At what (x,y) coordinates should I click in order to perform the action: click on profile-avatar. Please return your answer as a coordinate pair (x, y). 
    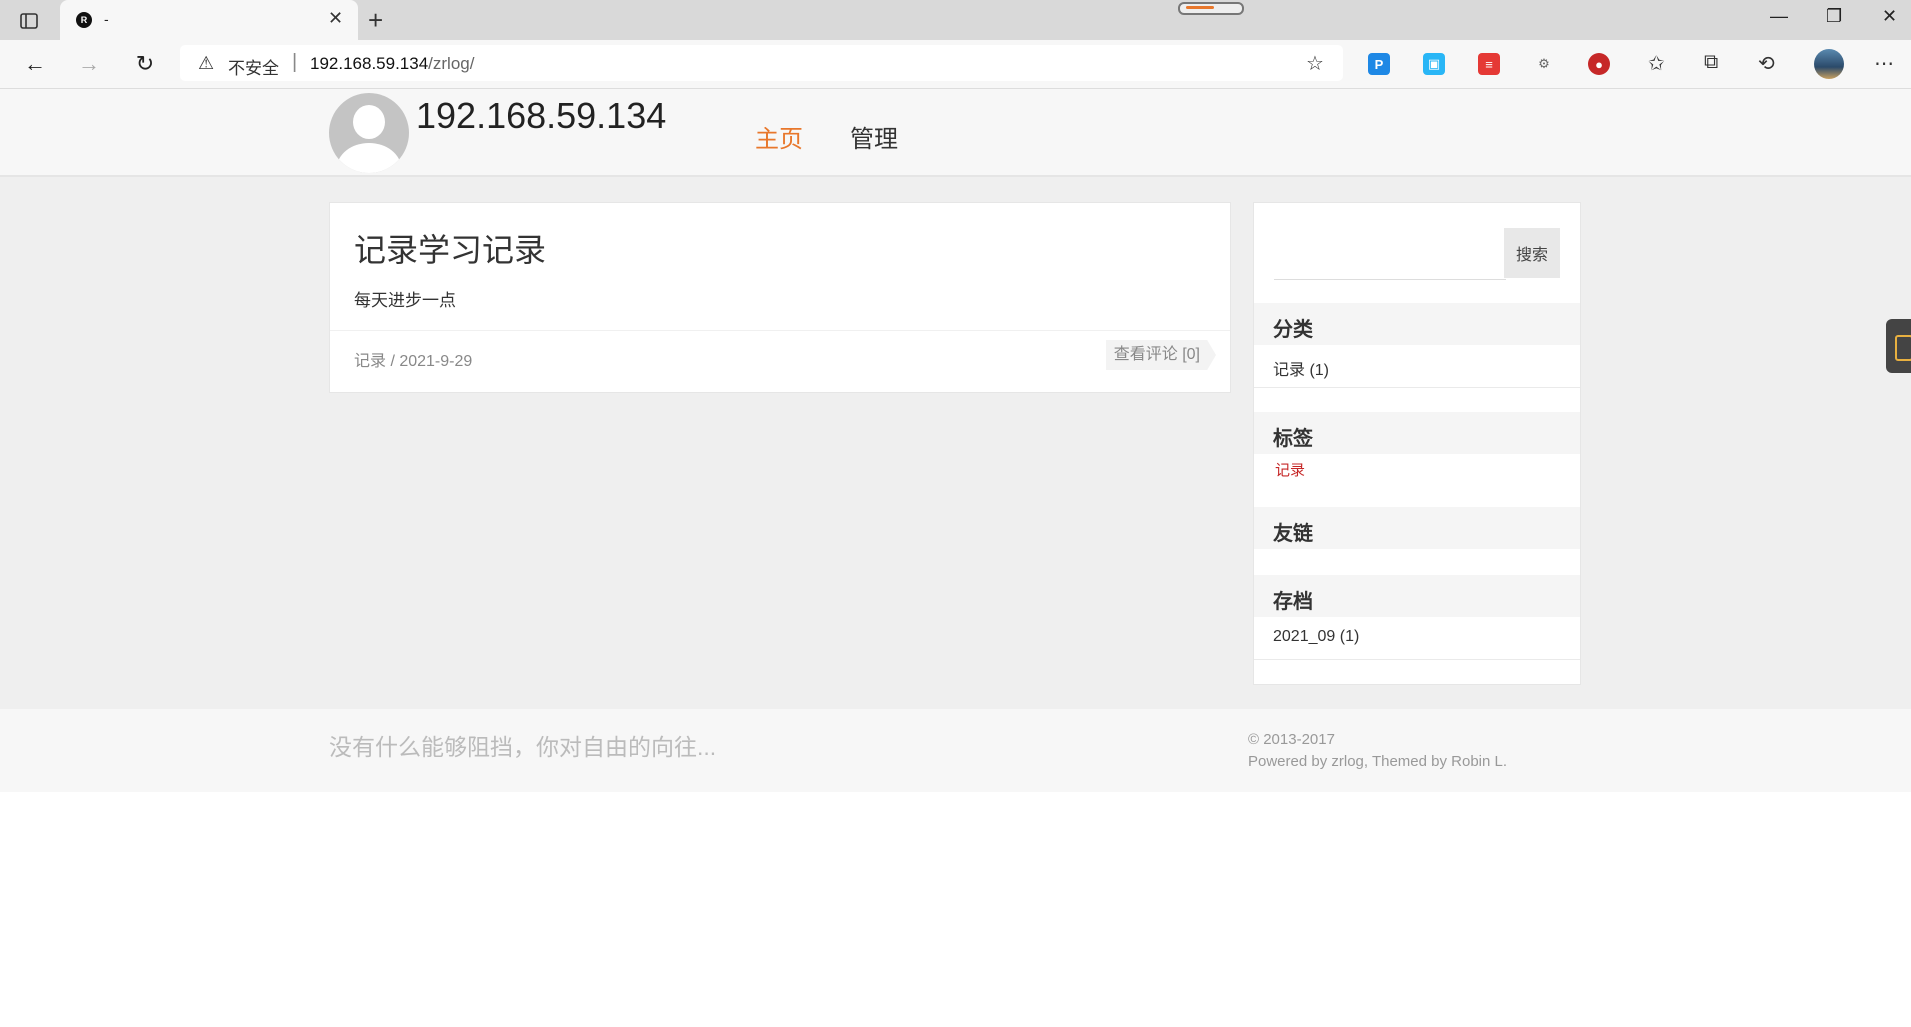
    Looking at the image, I should click on (1829, 64).